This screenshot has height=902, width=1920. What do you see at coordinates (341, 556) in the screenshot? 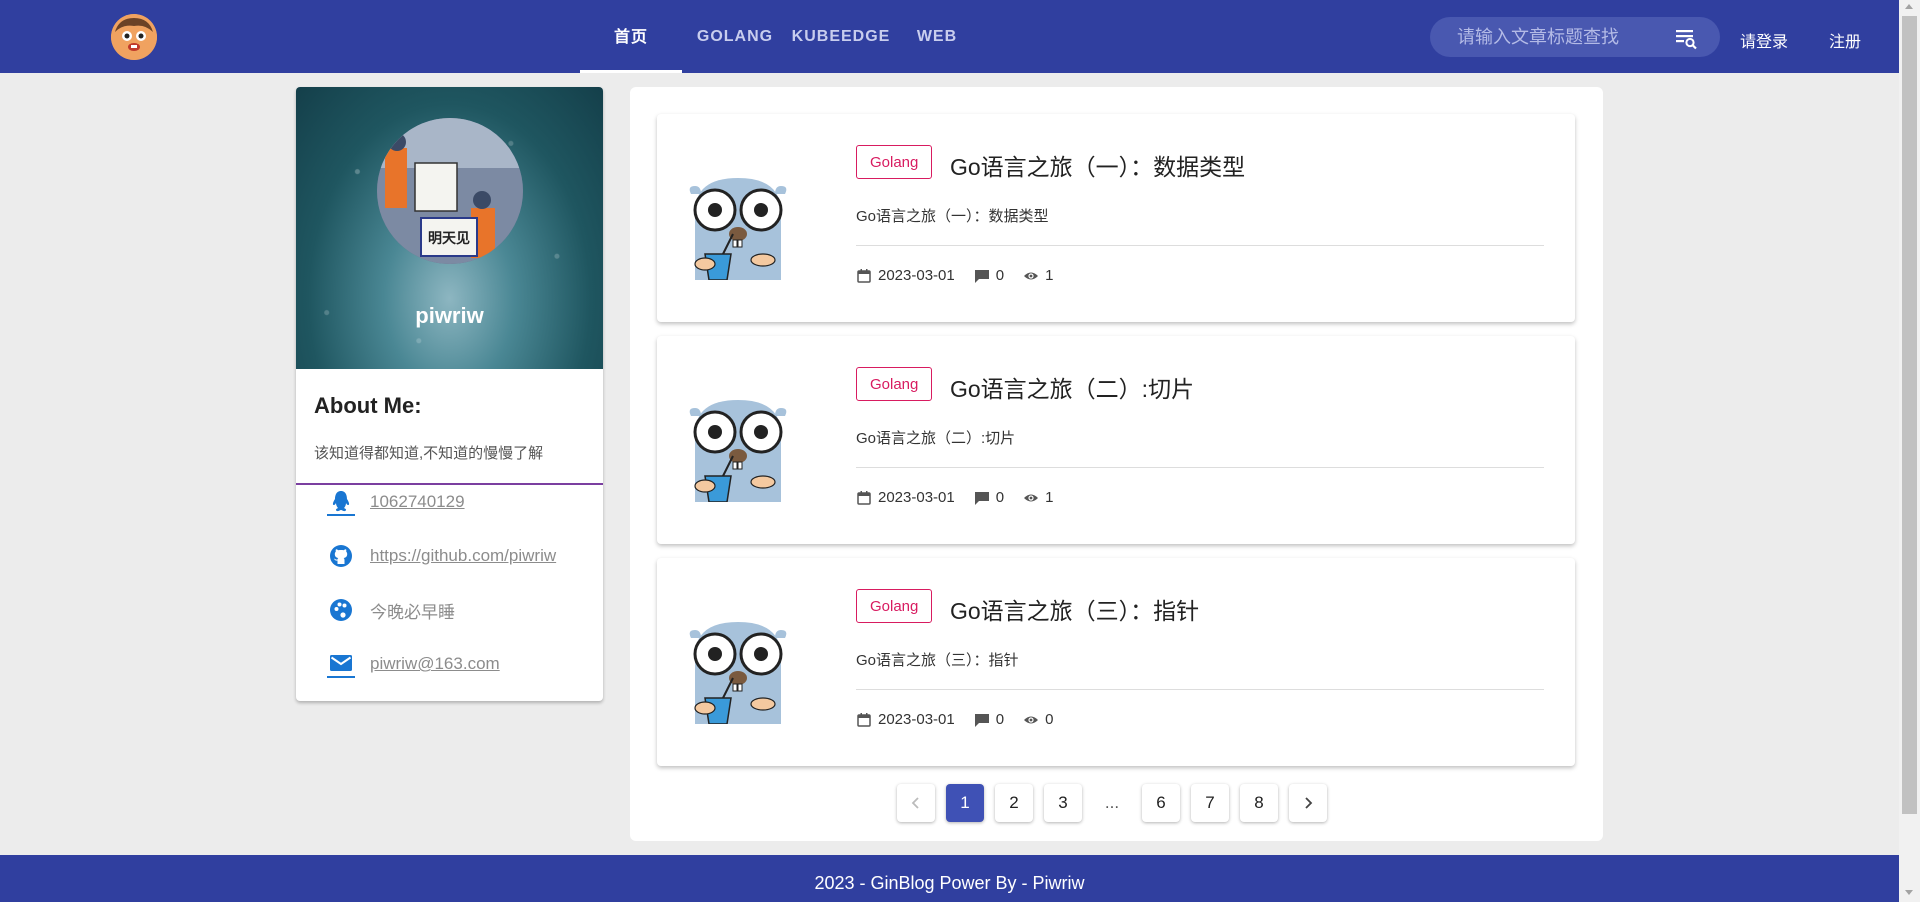
I see `github-icon` at bounding box center [341, 556].